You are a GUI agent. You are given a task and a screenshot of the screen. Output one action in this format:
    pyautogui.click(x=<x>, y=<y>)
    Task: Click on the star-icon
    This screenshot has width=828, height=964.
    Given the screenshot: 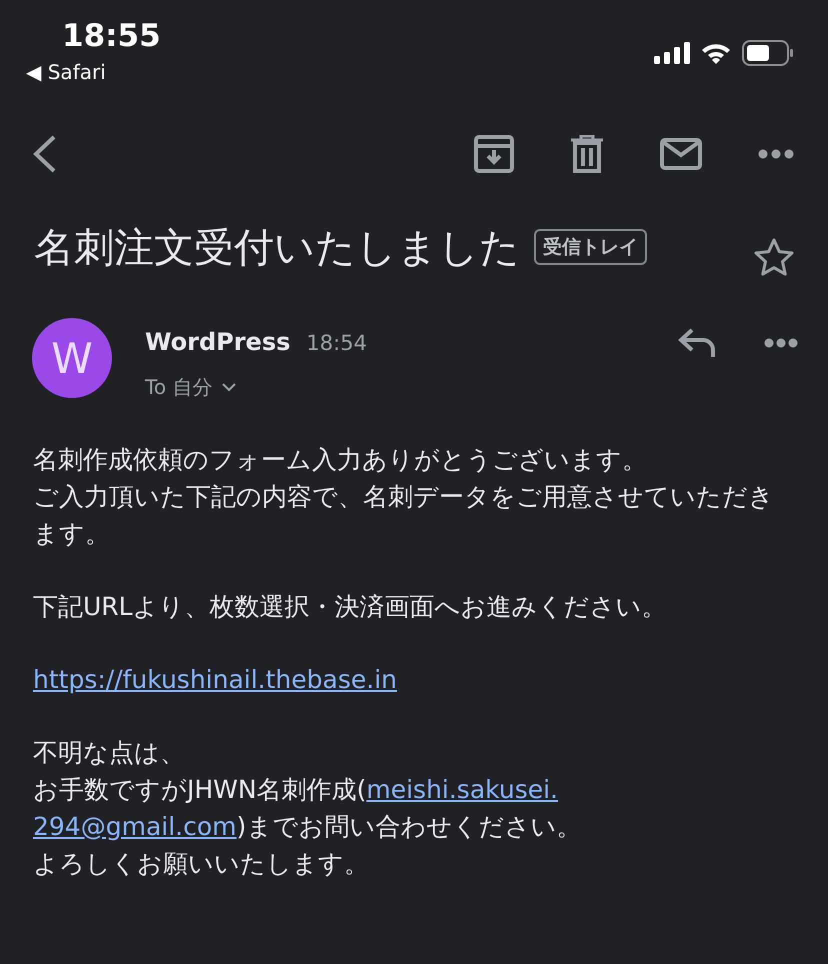 What is the action you would take?
    pyautogui.click(x=774, y=257)
    